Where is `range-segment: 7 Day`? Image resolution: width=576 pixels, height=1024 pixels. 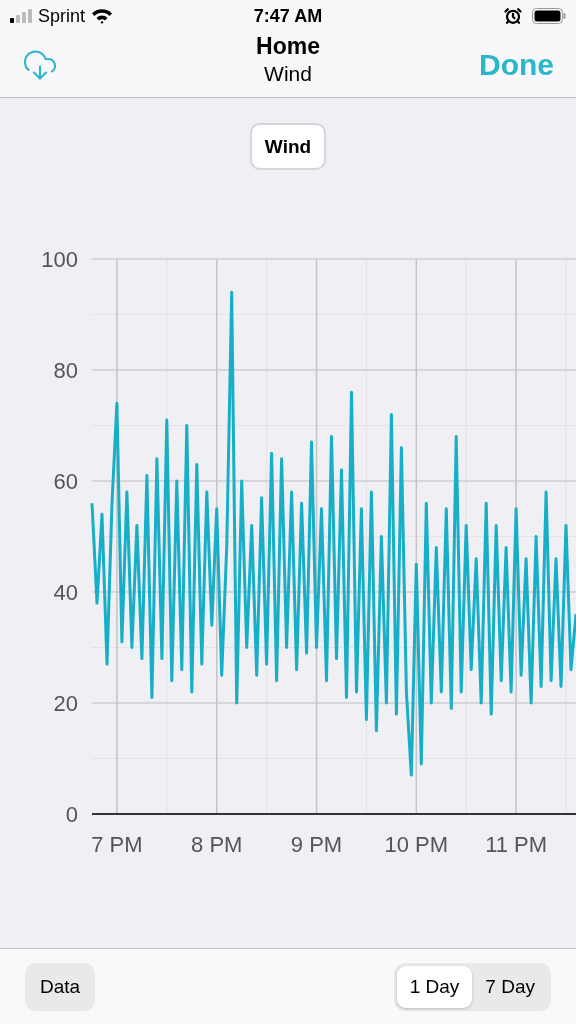 range-segment: 7 Day is located at coordinates (510, 986).